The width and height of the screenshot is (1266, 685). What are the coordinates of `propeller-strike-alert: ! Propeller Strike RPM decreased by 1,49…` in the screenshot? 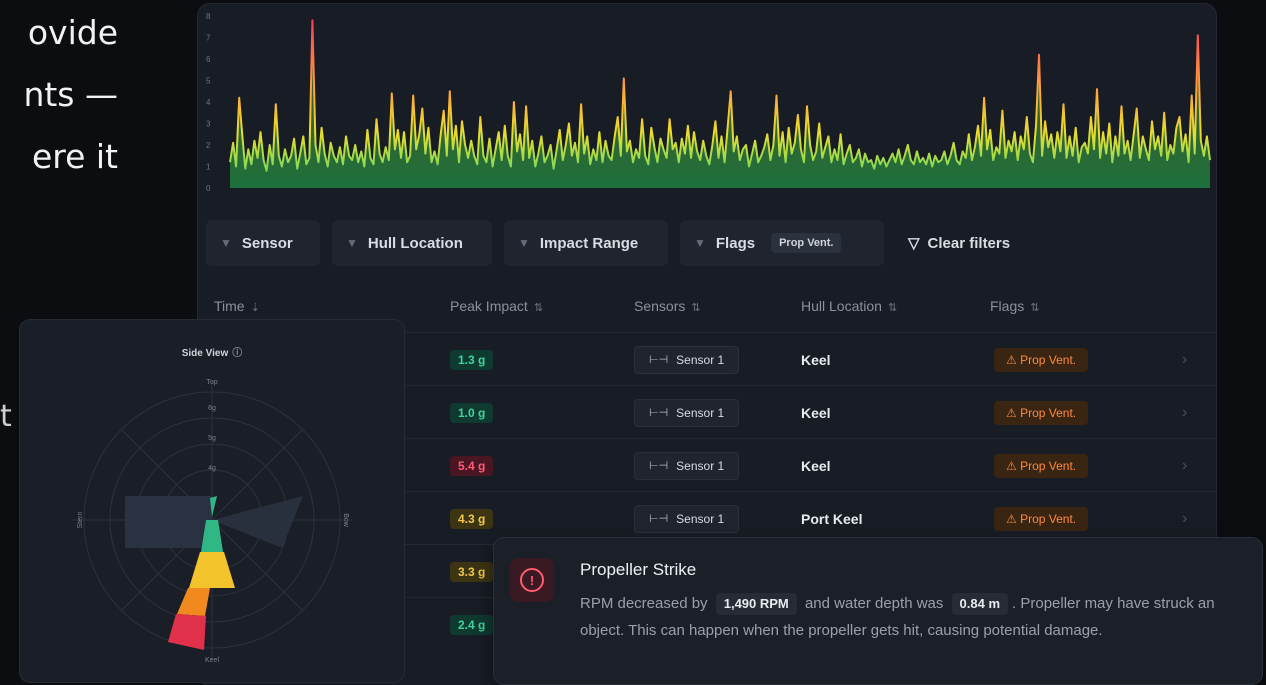 It's located at (878, 611).